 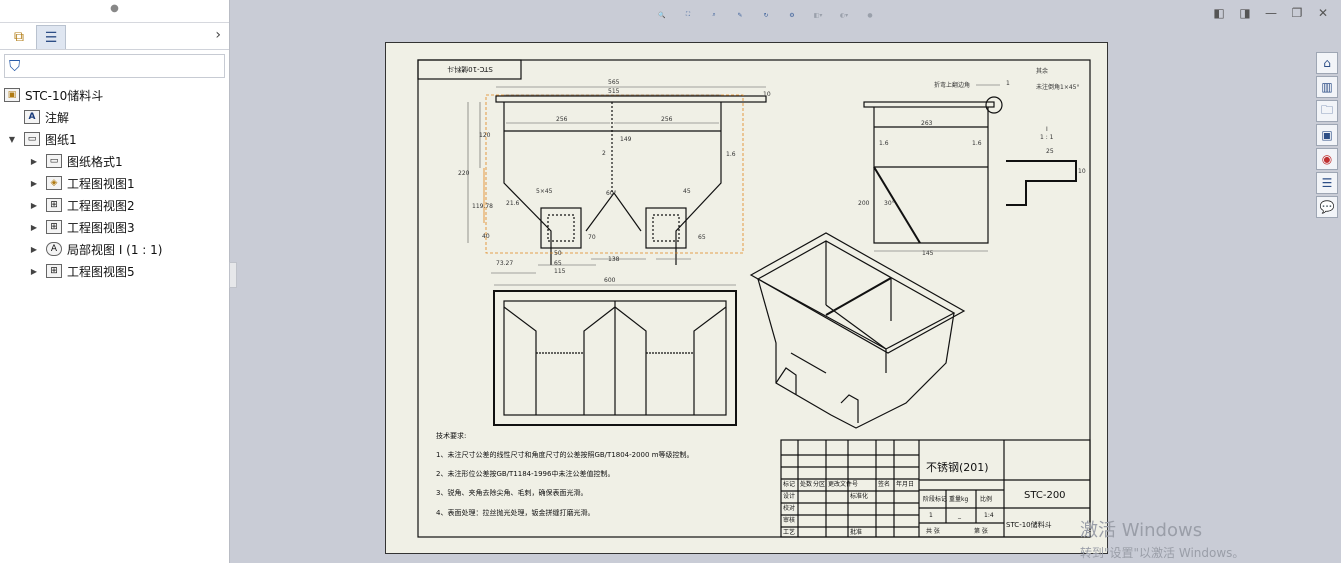 I want to click on design-library-icon: ▥, so click(x=1327, y=87).